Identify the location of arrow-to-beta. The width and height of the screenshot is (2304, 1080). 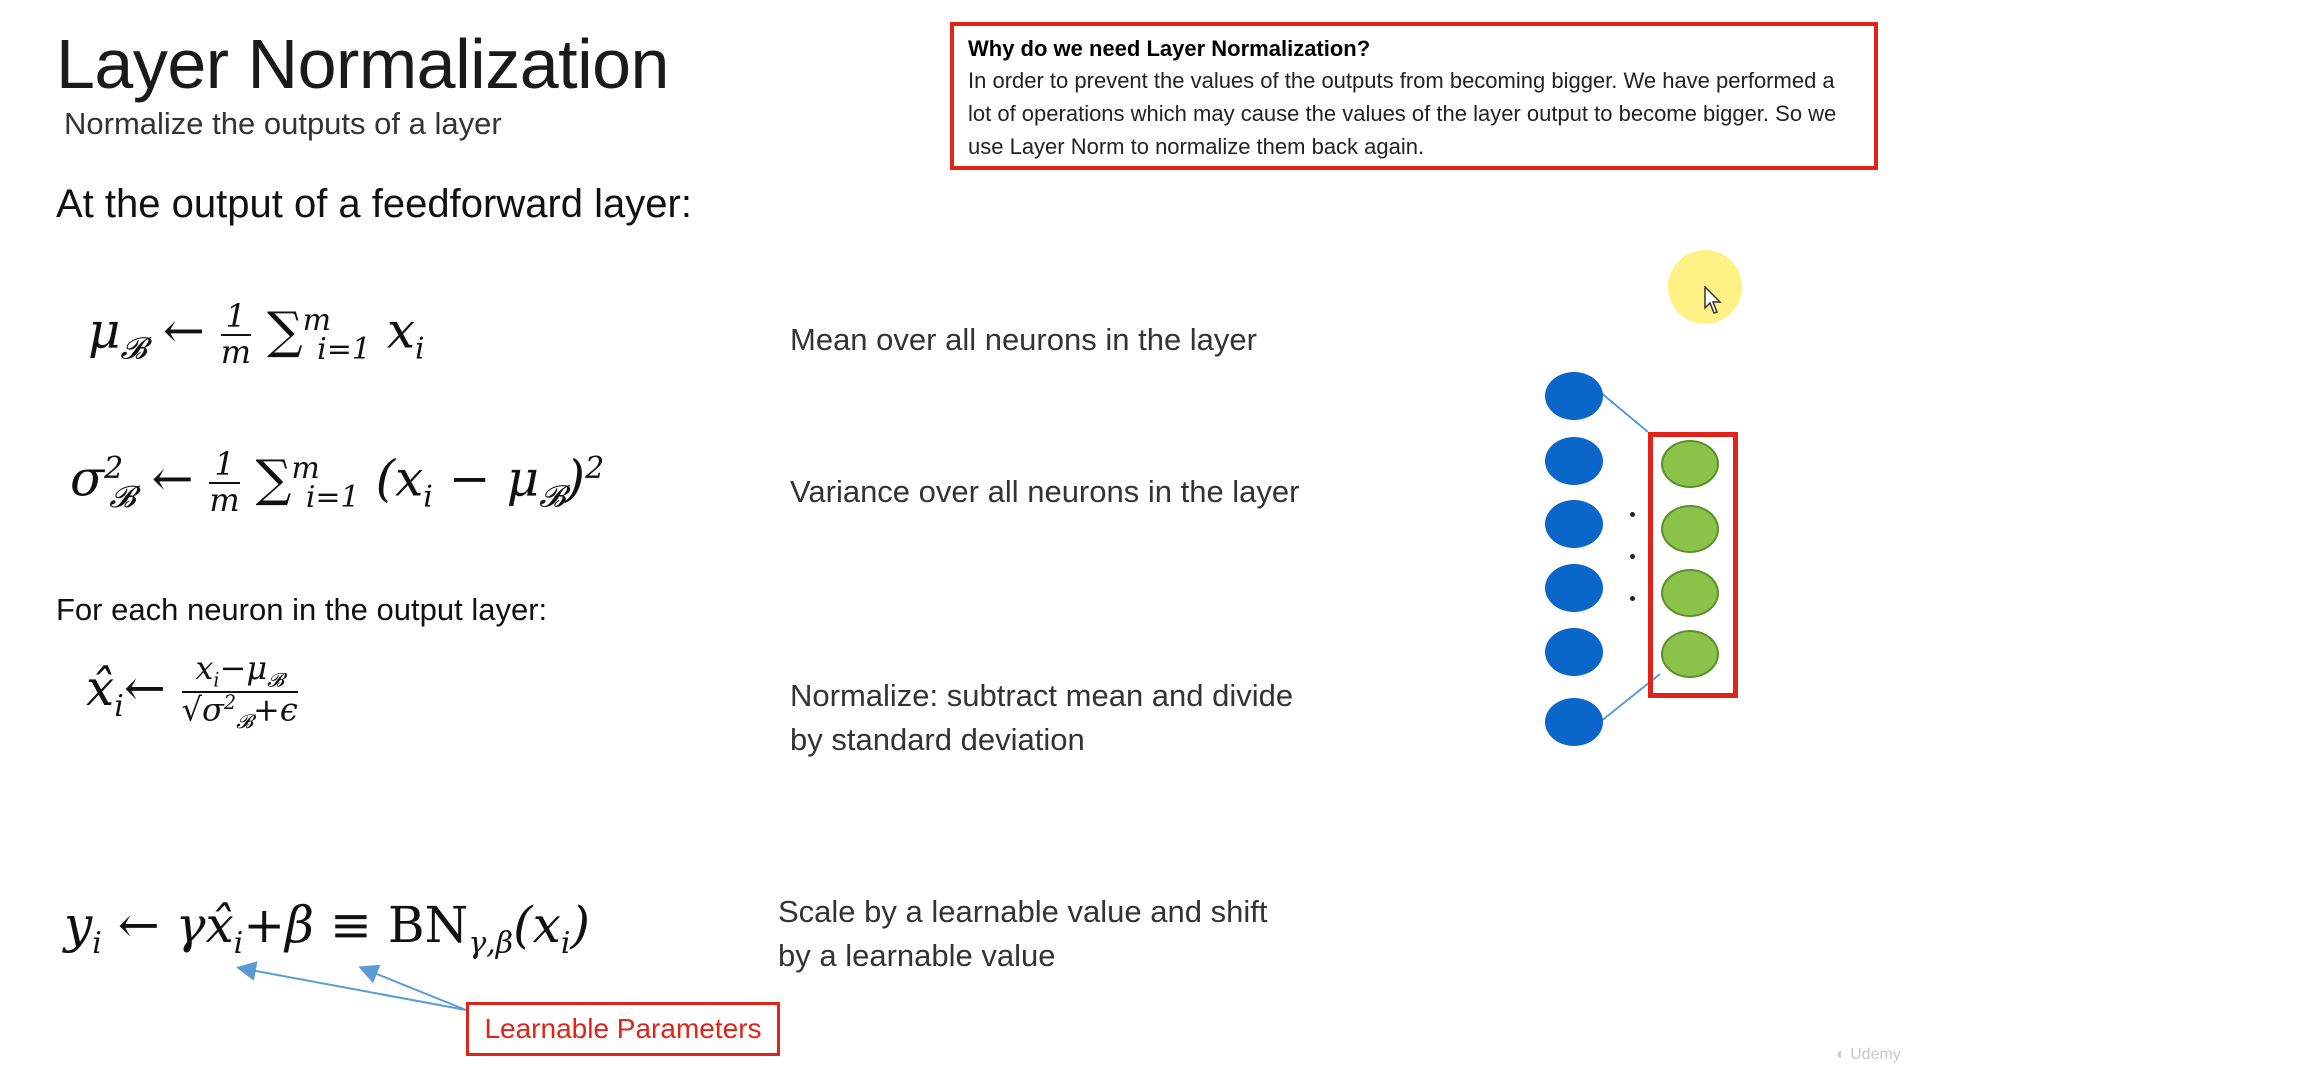
(412, 987).